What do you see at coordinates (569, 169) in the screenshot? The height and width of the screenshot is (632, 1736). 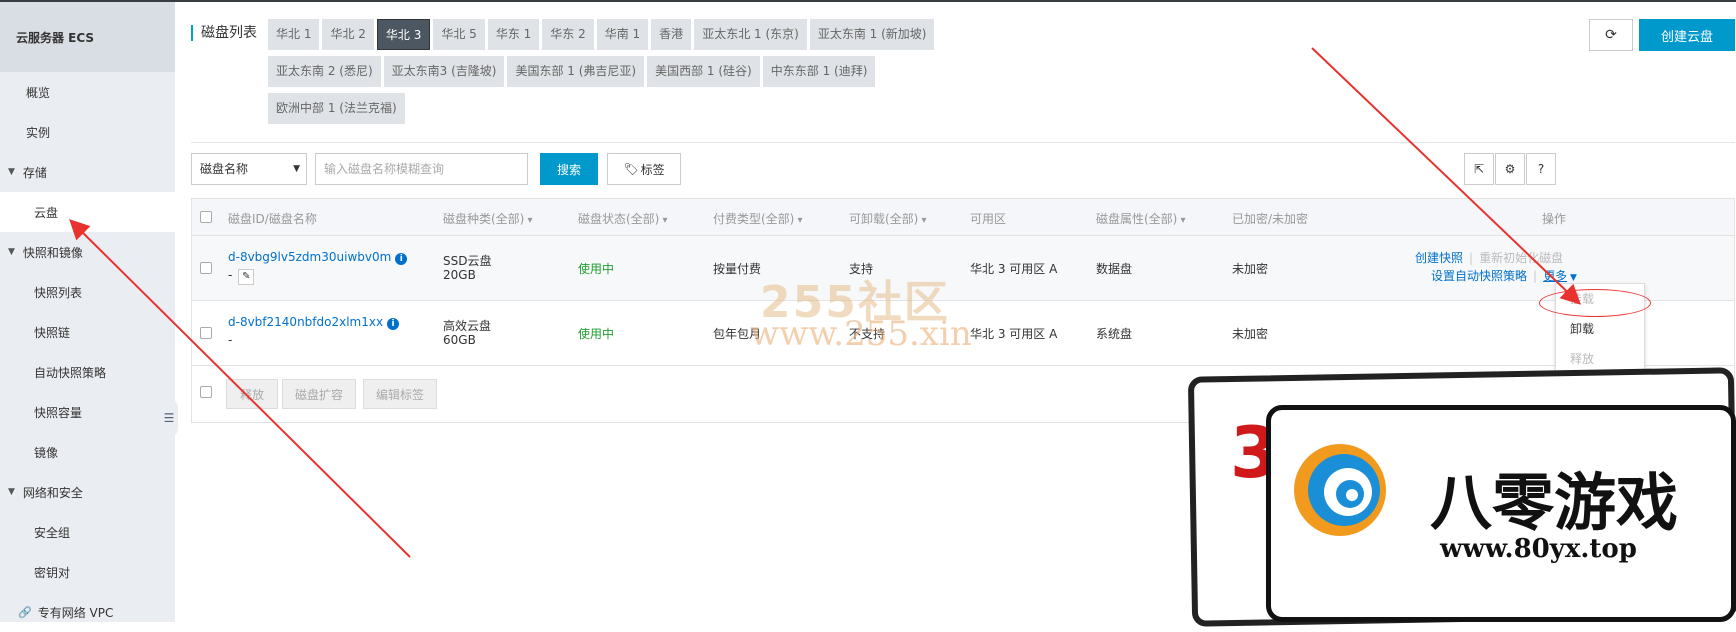 I see `search-button: 搜索` at bounding box center [569, 169].